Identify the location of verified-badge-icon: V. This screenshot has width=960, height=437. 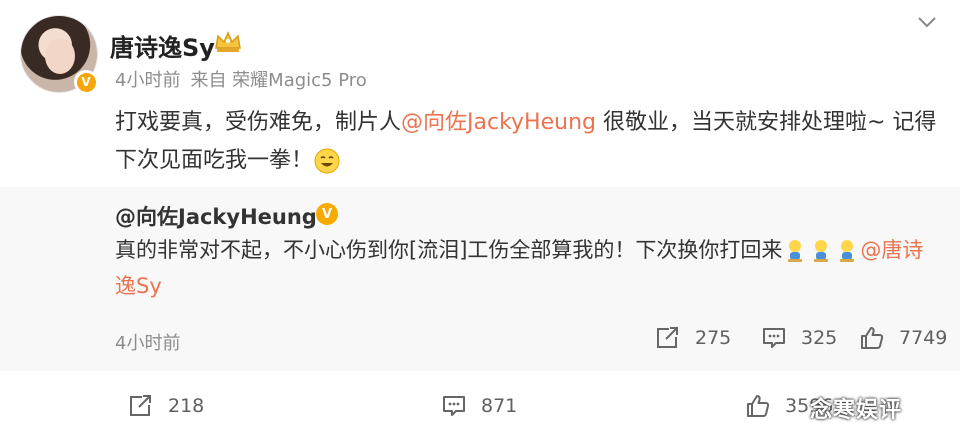
(86, 82).